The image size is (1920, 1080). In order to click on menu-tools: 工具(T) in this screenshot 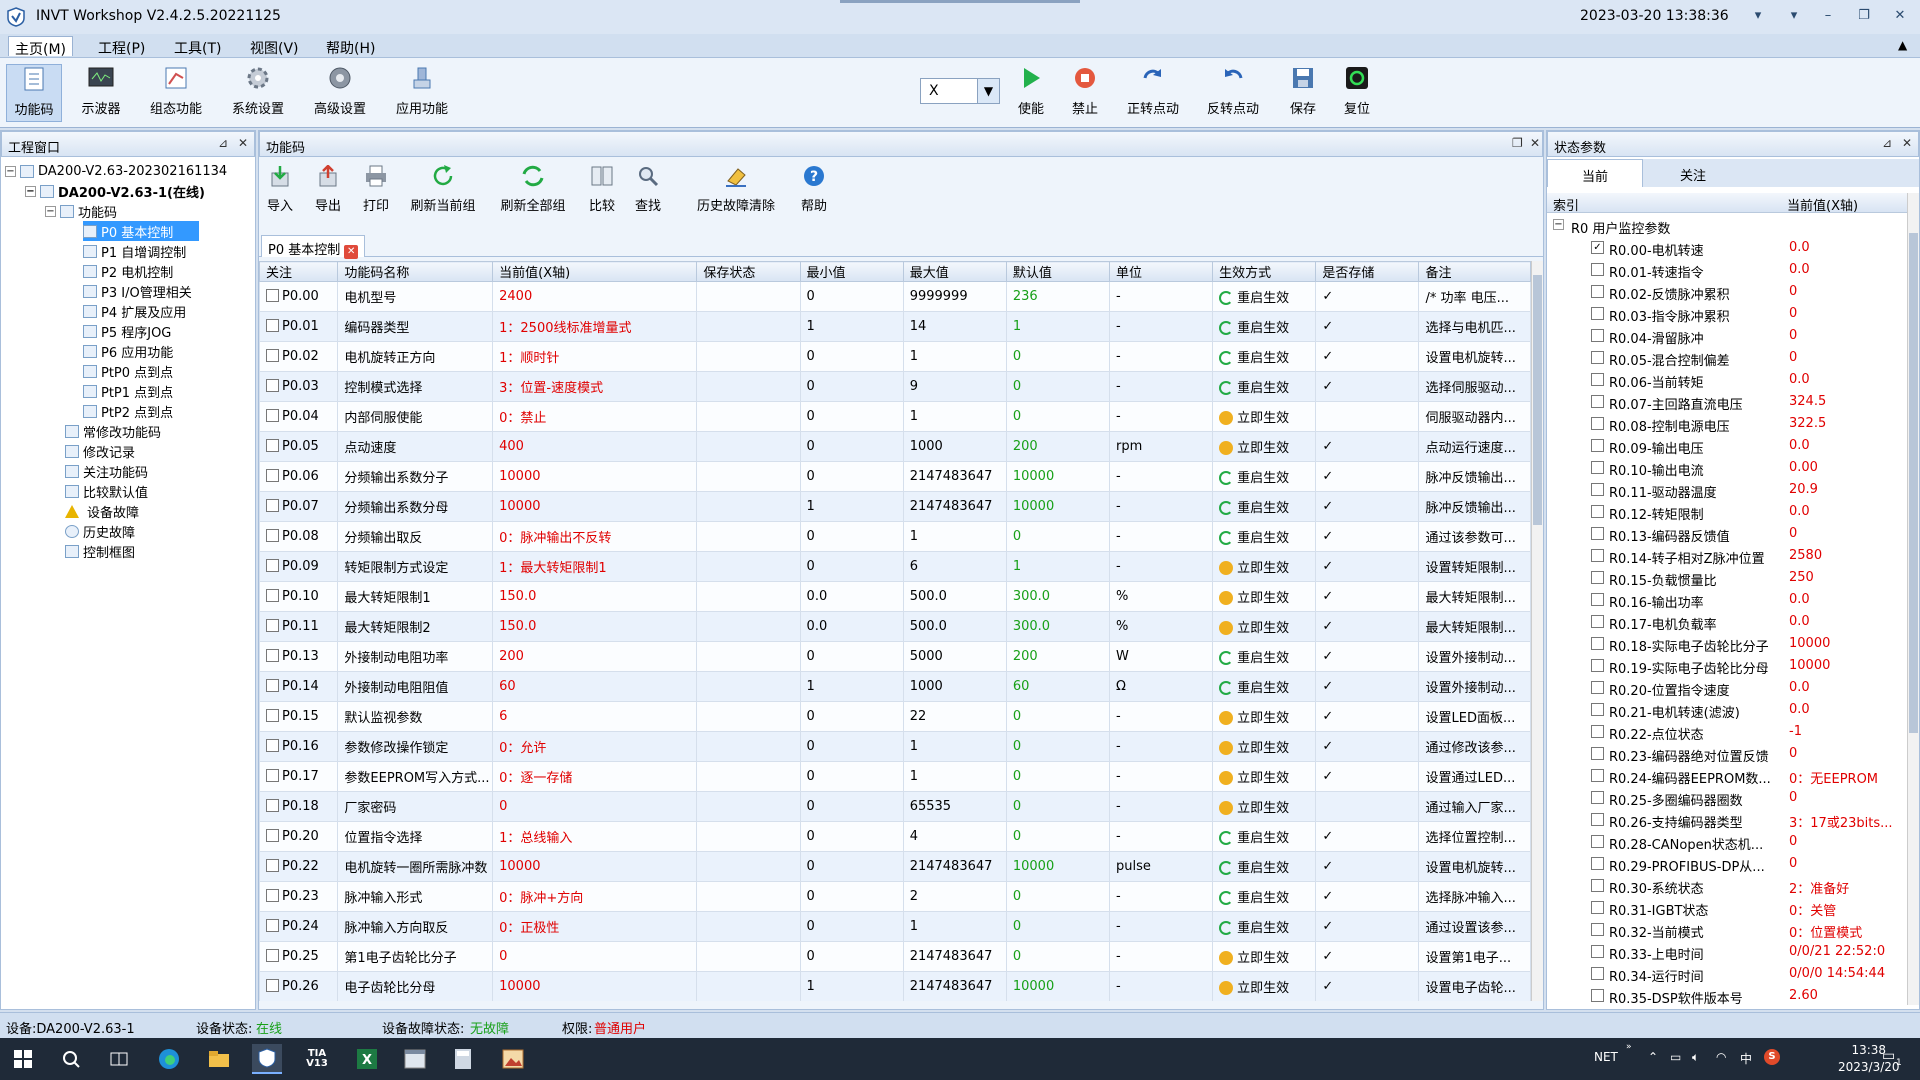, I will do `click(197, 46)`.